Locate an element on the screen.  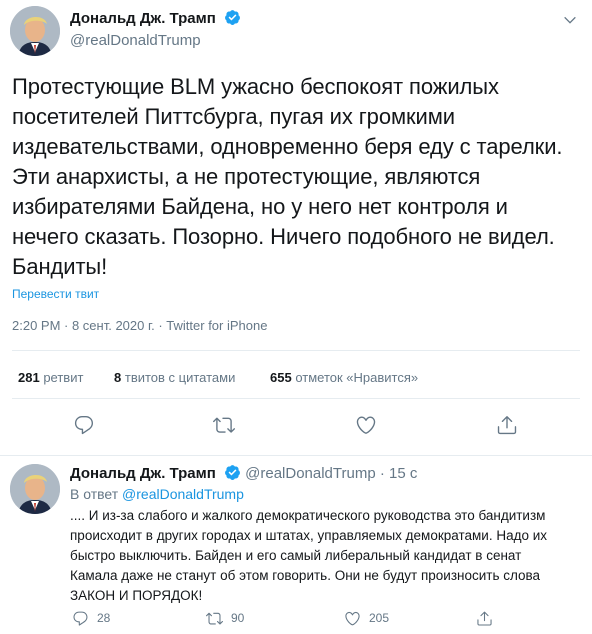
author-avatar is located at coordinates (35, 31).